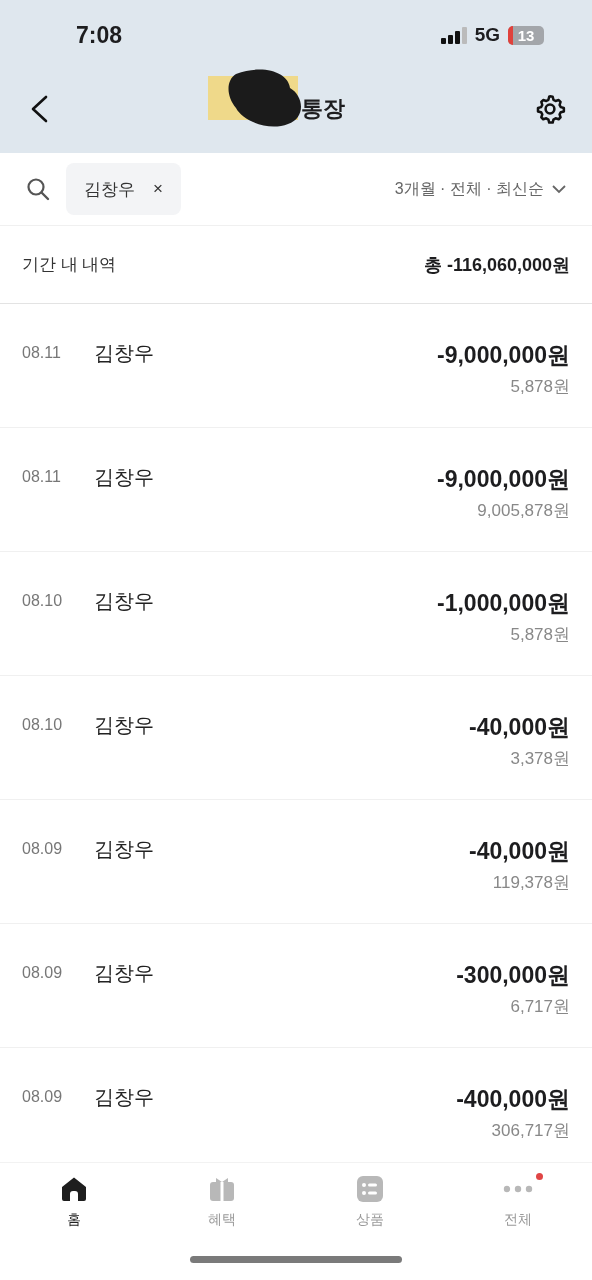 This screenshot has height=1280, width=592. Describe the element at coordinates (503, 603) in the screenshot. I see `transaction-amount: -1,000,000원` at that location.